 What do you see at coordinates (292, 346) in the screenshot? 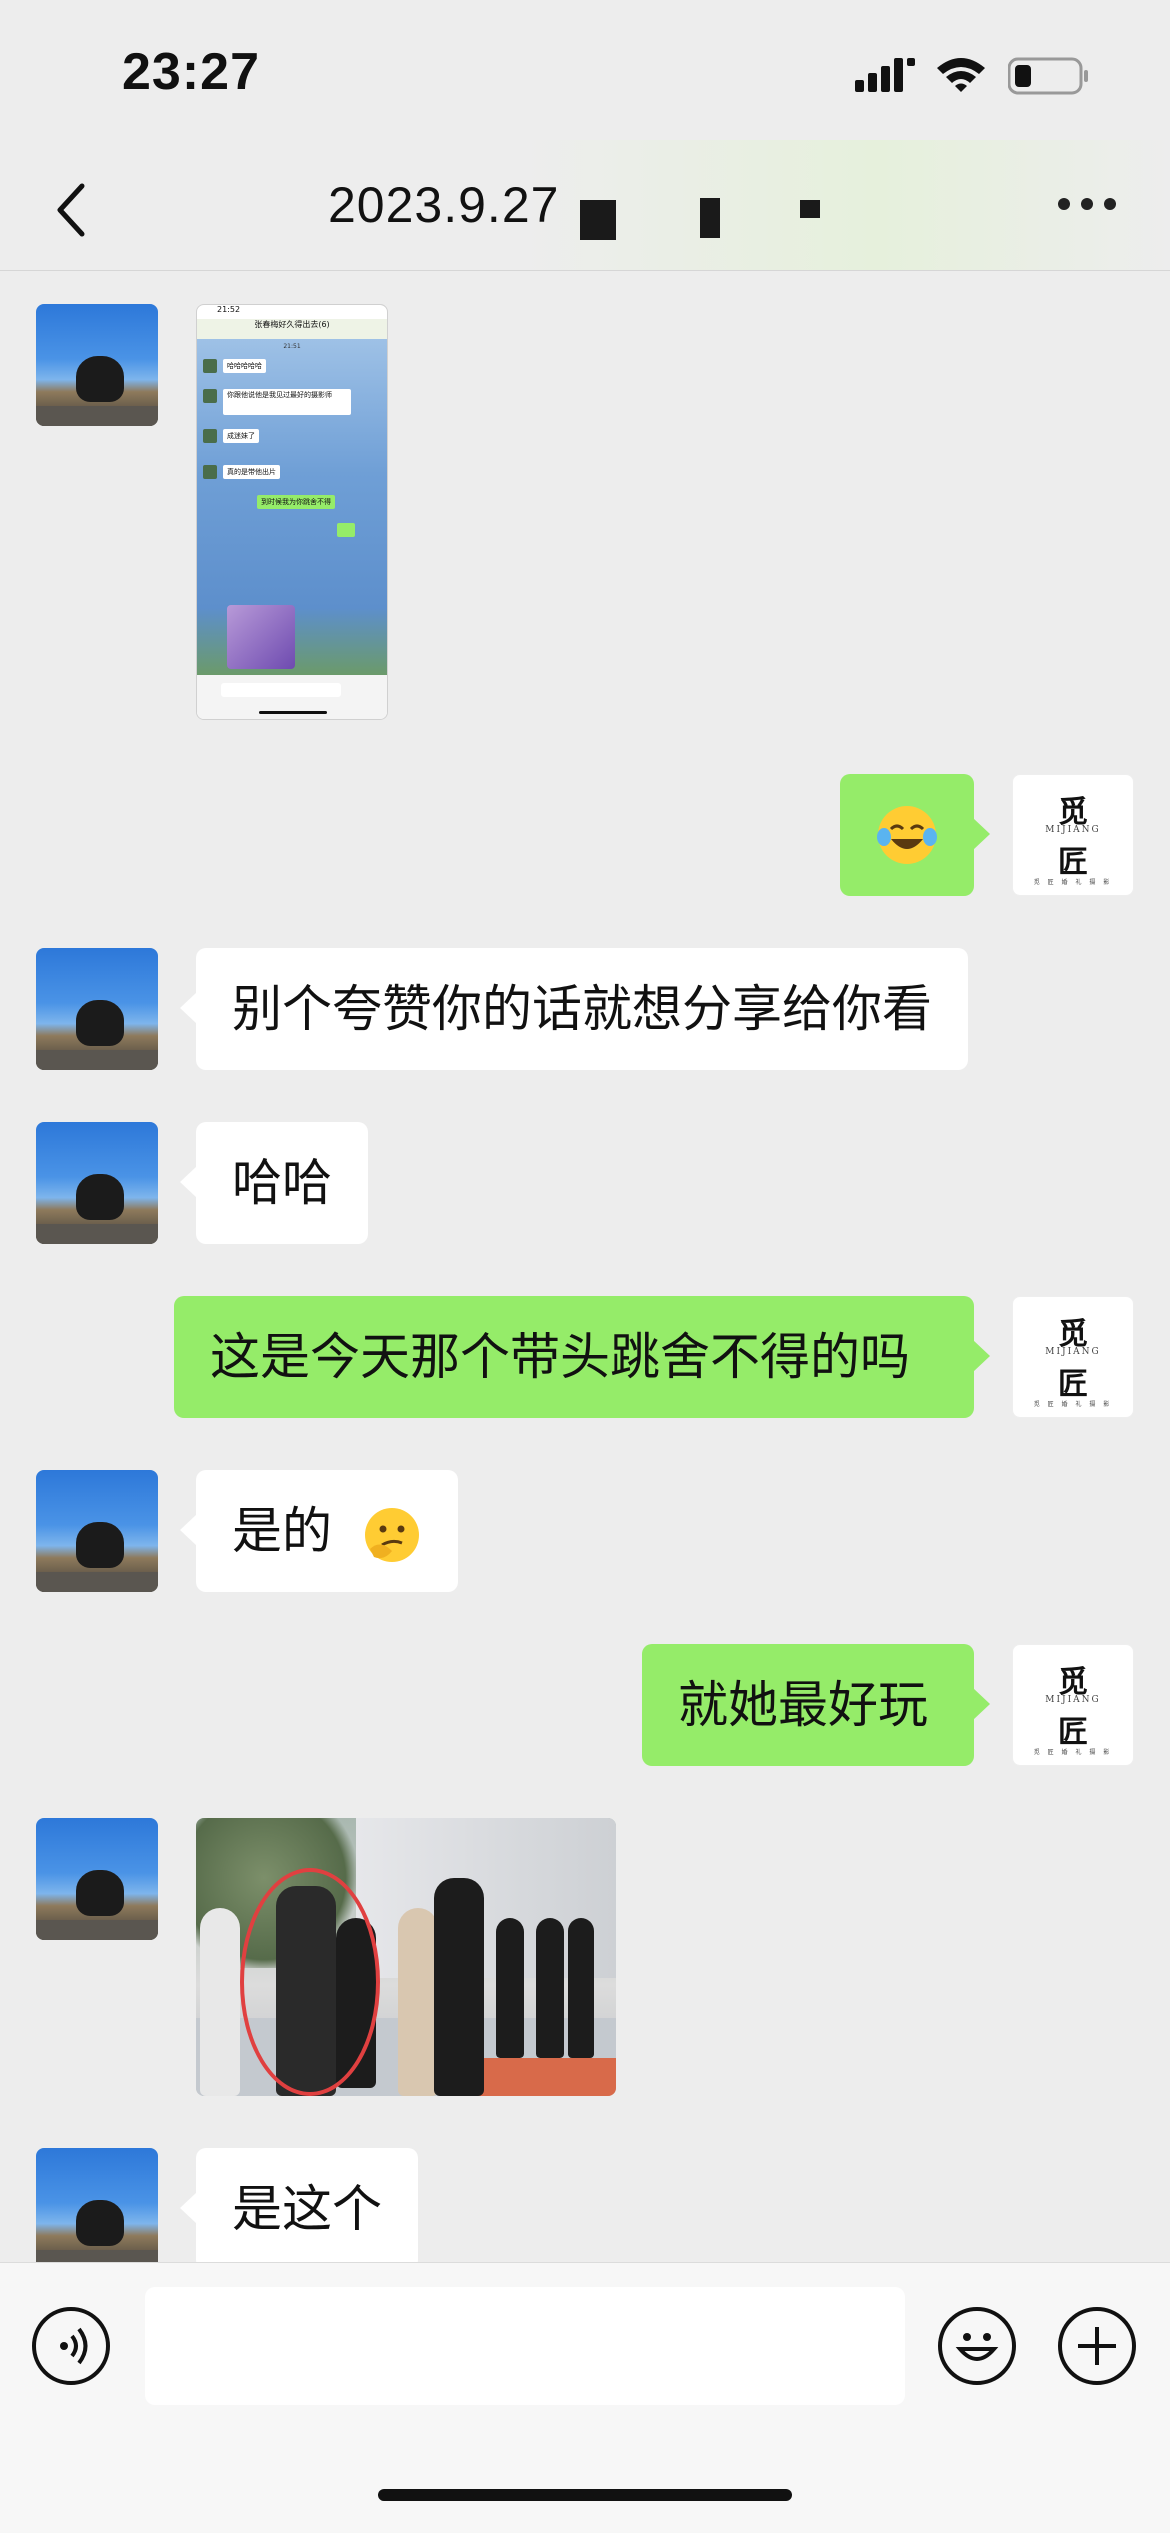
I see `thumbnail-stamp: 21:51` at bounding box center [292, 346].